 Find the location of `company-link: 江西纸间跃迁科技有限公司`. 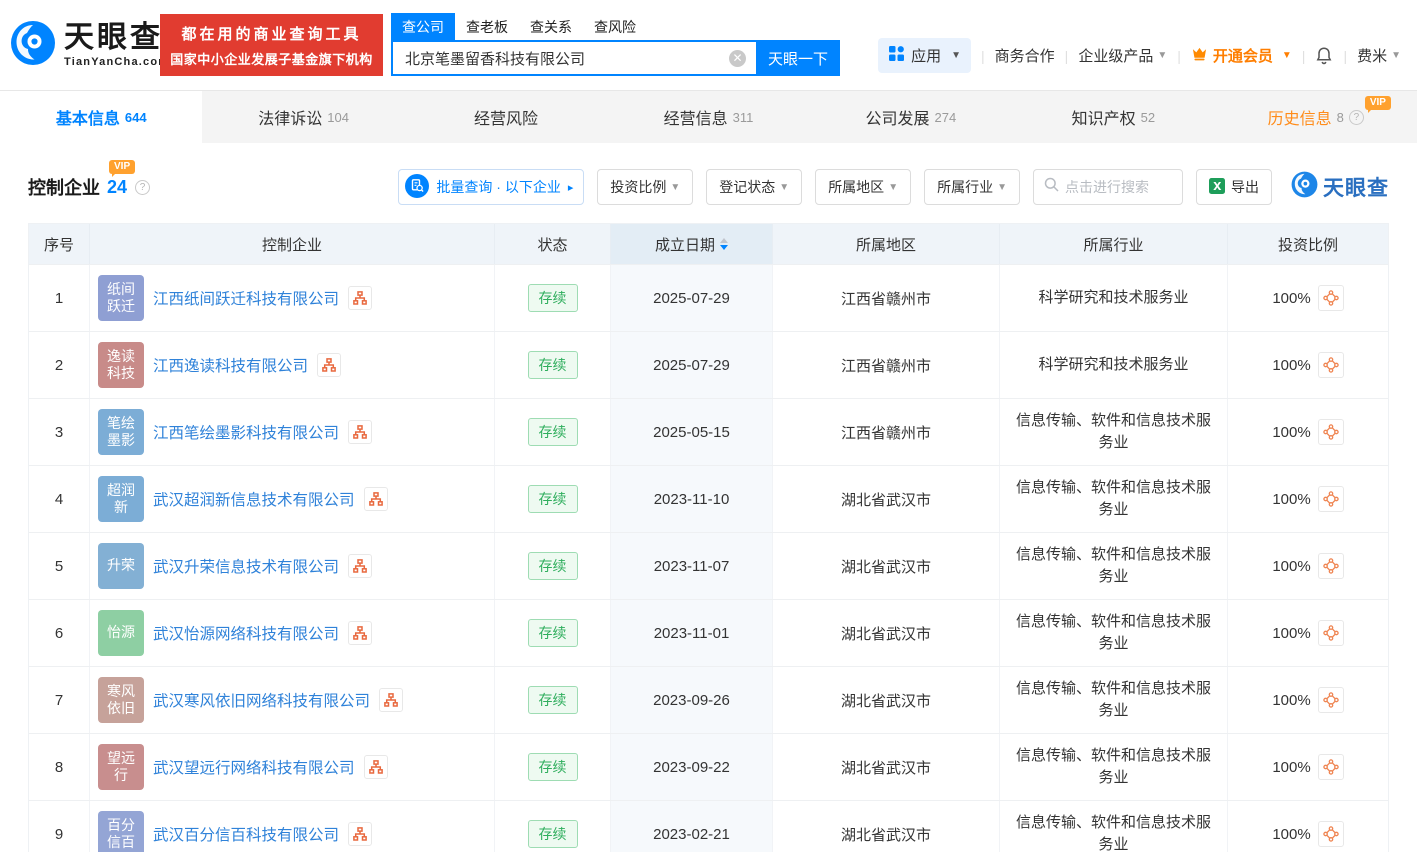

company-link: 江西纸间跃迁科技有限公司 is located at coordinates (246, 298).